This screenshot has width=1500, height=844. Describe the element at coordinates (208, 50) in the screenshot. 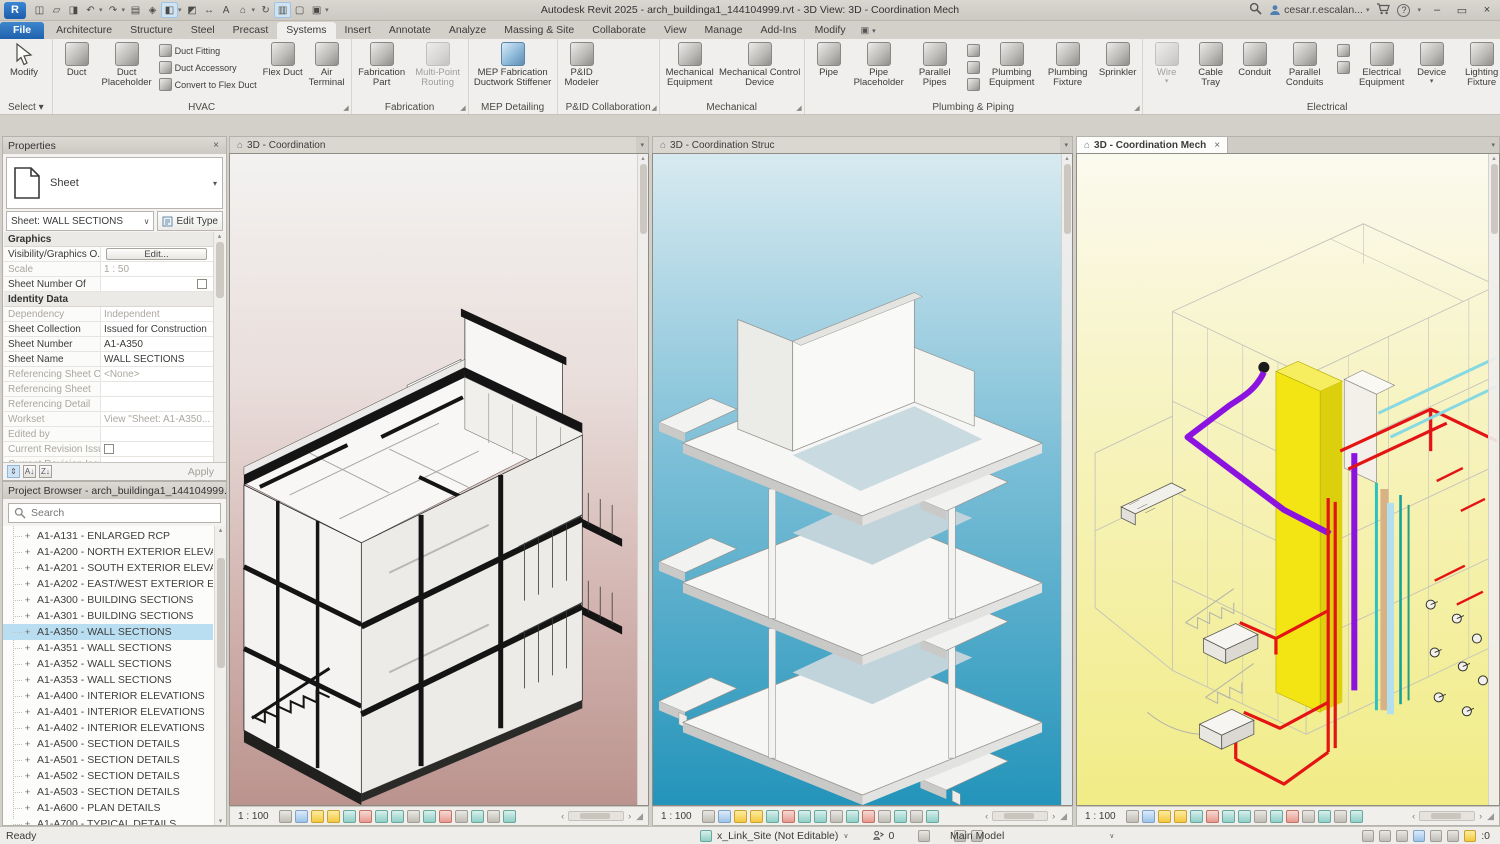

I see `ribbon-button-duct-fitting: Duct Fitting` at that location.